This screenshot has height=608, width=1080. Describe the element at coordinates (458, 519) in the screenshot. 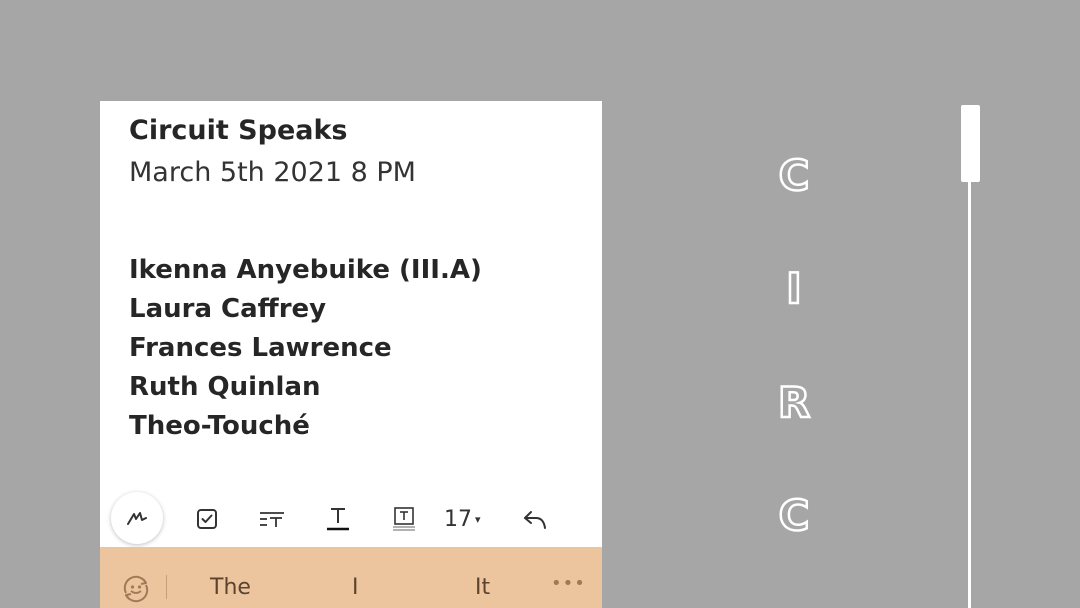

I see `font-size-value: 17` at that location.